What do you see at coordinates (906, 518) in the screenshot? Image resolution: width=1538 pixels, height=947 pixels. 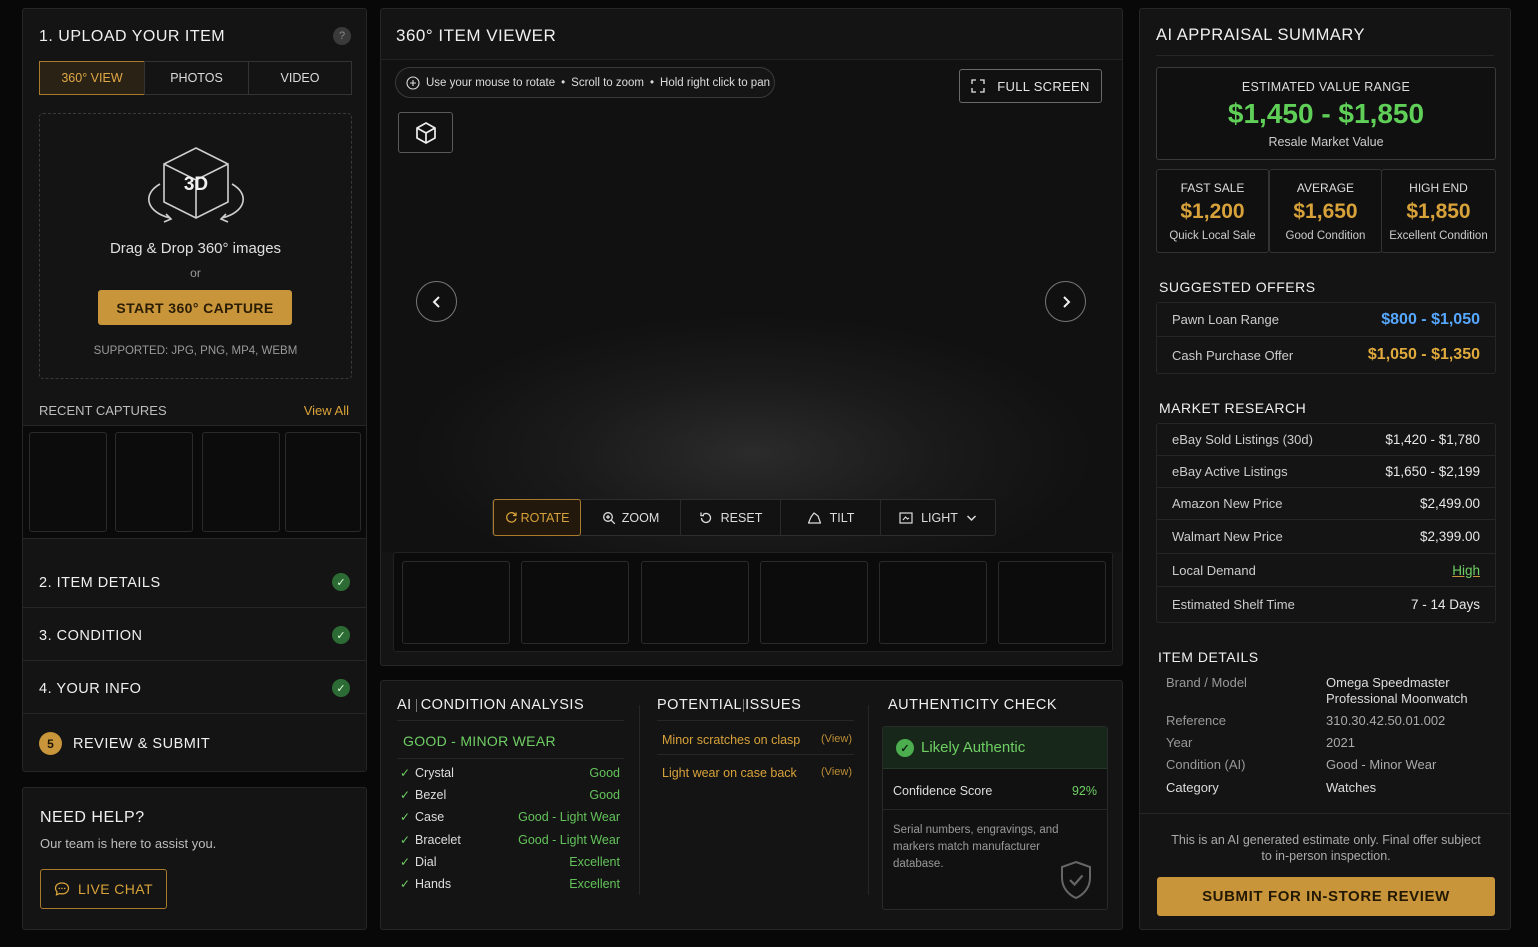 I see `light-icon` at bounding box center [906, 518].